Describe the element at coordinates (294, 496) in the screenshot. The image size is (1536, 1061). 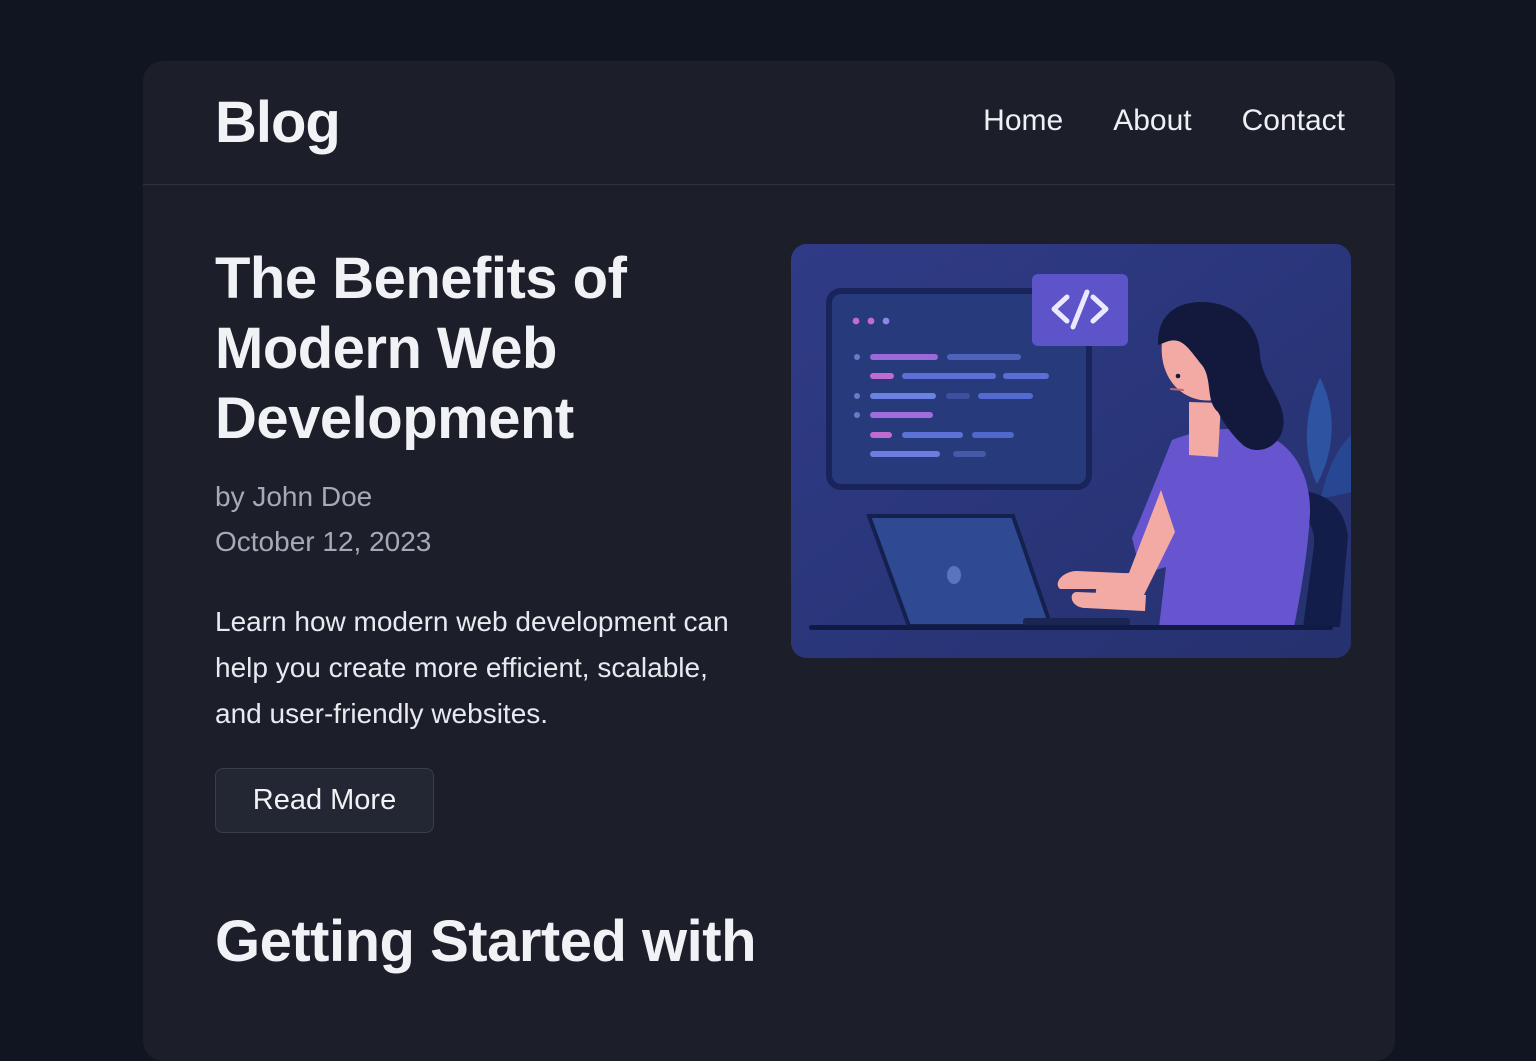
I see `post-author: by John Doe` at that location.